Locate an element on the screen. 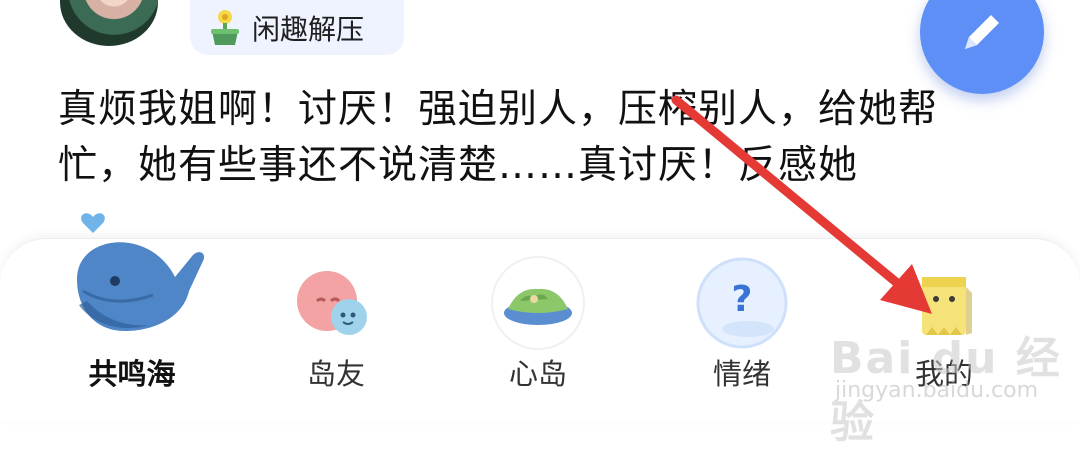  question-bubble-icon: ? is located at coordinates (742, 303).